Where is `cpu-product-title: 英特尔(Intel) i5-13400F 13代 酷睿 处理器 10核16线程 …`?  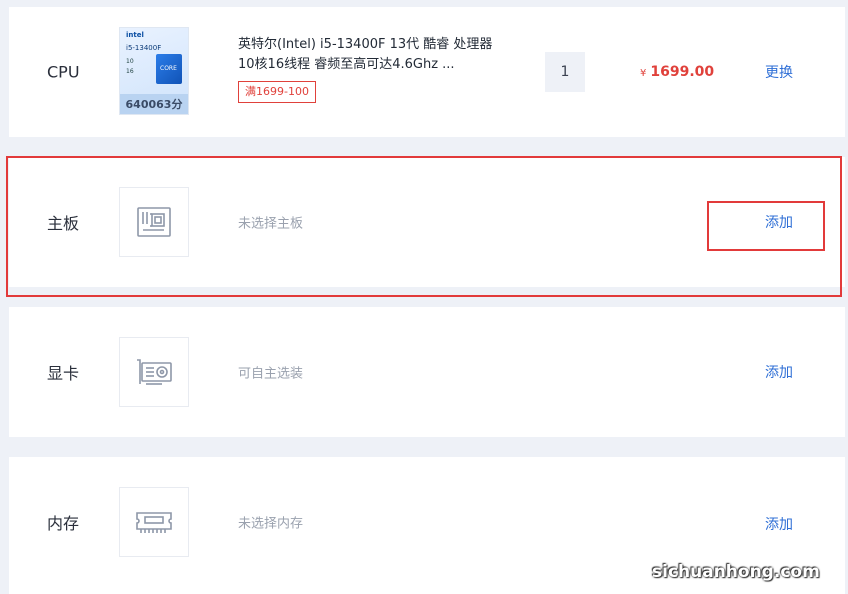 cpu-product-title: 英特尔(Intel) i5-13400F 13代 酷睿 处理器 10核16线程 … is located at coordinates (368, 55).